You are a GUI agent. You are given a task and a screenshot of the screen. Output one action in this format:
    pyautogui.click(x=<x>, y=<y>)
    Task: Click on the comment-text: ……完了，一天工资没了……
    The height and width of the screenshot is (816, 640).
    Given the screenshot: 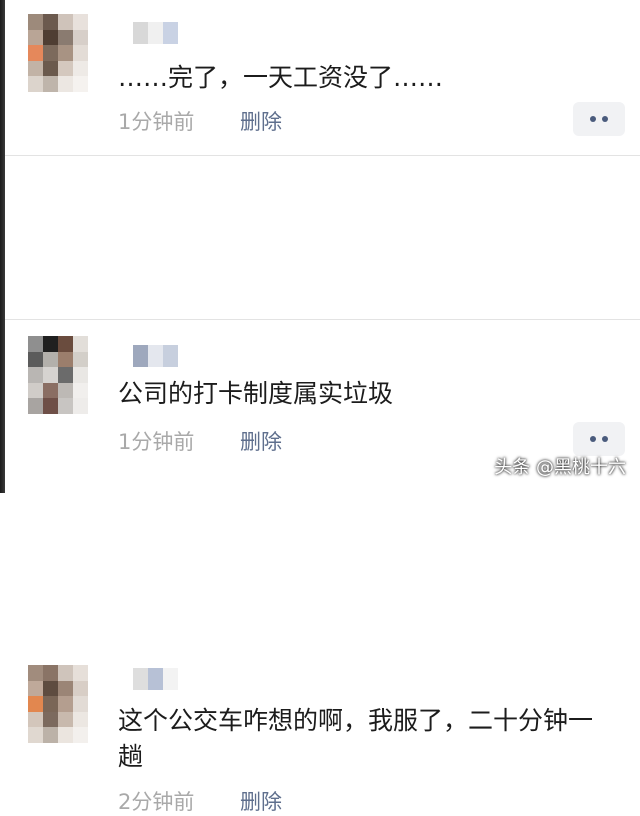 What is the action you would take?
    pyautogui.click(x=281, y=77)
    